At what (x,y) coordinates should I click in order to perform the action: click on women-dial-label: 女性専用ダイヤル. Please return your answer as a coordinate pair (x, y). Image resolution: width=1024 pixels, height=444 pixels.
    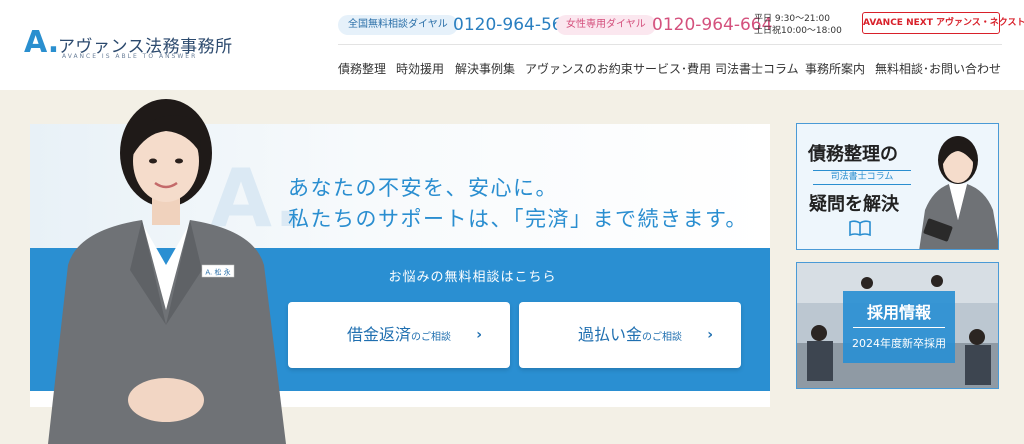
    Looking at the image, I should click on (606, 25).